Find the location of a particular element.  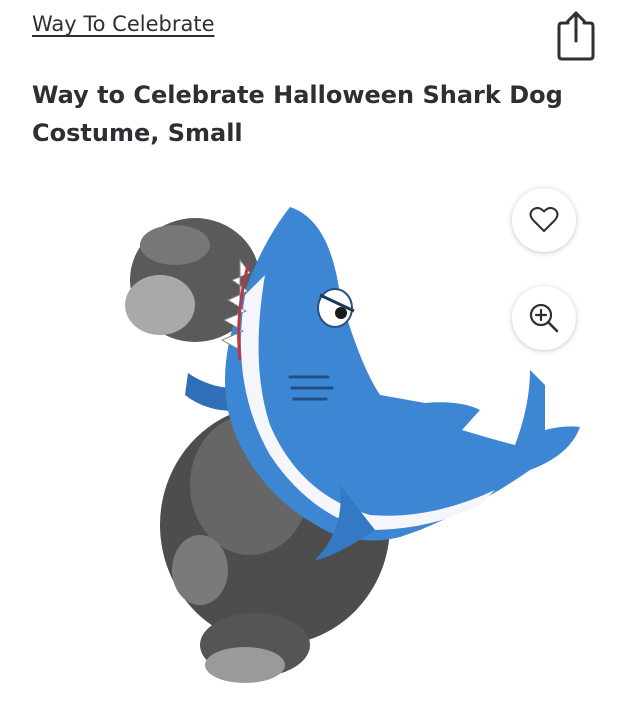

shark-pupil is located at coordinates (341, 313).